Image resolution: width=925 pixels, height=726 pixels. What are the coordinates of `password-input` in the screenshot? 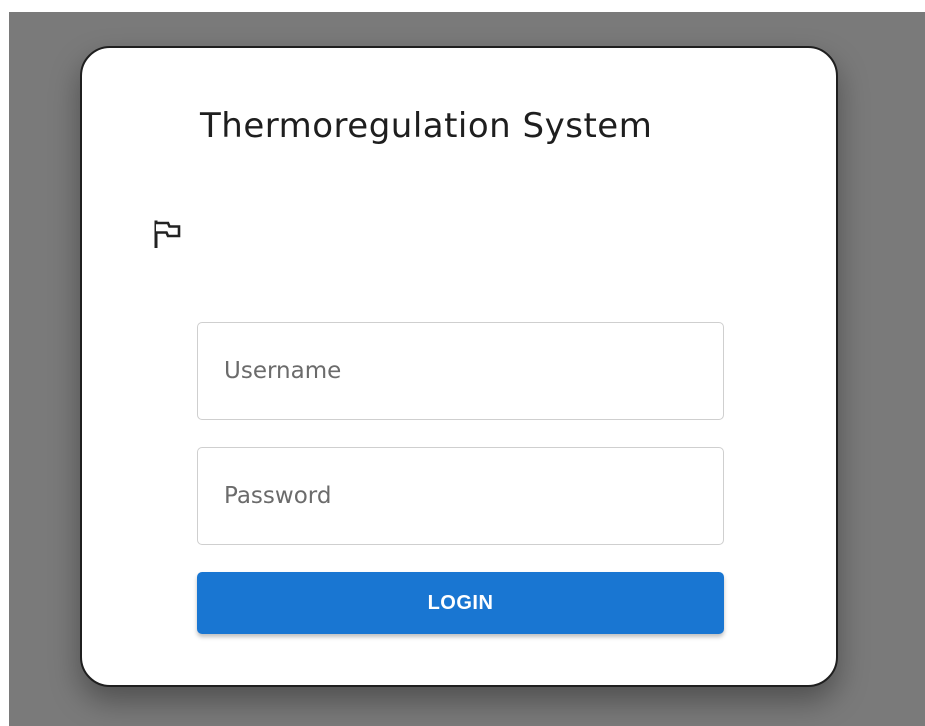 It's located at (460, 496).